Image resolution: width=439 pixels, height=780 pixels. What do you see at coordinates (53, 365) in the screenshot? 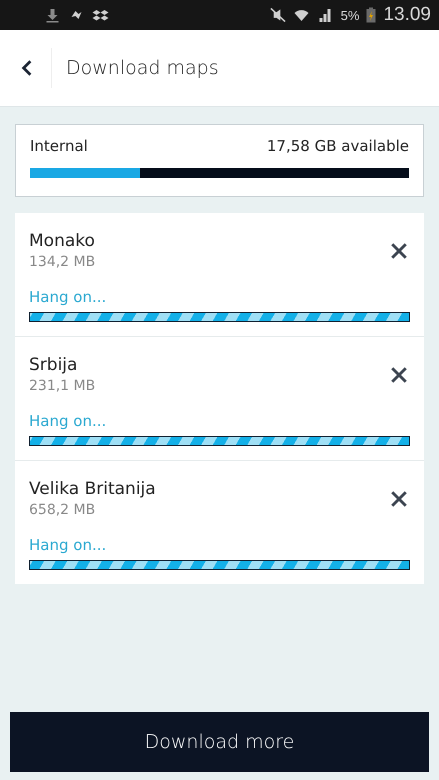
I see `map-name: Srbija` at bounding box center [53, 365].